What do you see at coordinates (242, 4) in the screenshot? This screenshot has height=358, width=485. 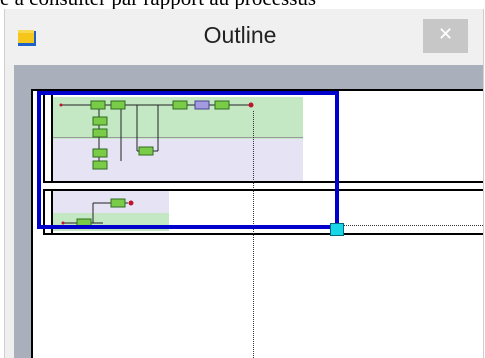 I see `background-document-text: e à consulter par rapport au processus` at bounding box center [242, 4].